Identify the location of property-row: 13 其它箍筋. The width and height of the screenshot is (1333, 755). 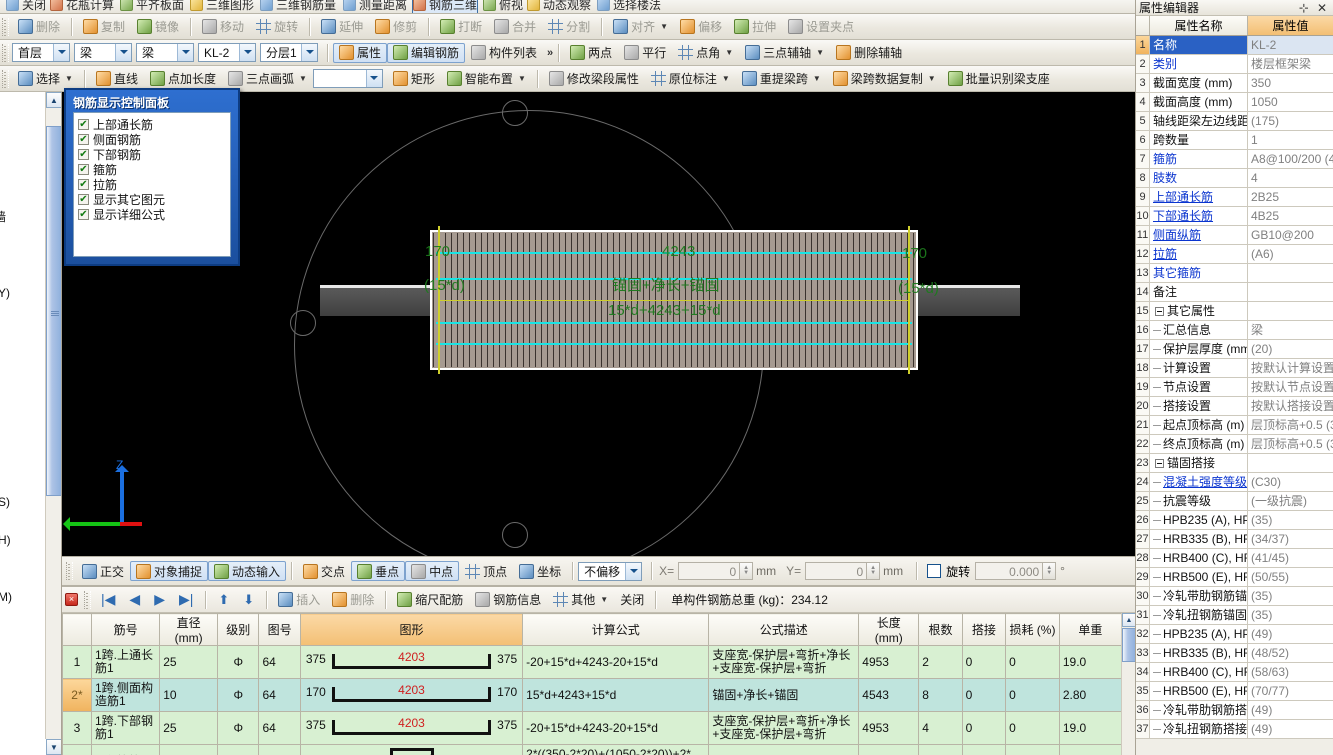
(1234, 273).